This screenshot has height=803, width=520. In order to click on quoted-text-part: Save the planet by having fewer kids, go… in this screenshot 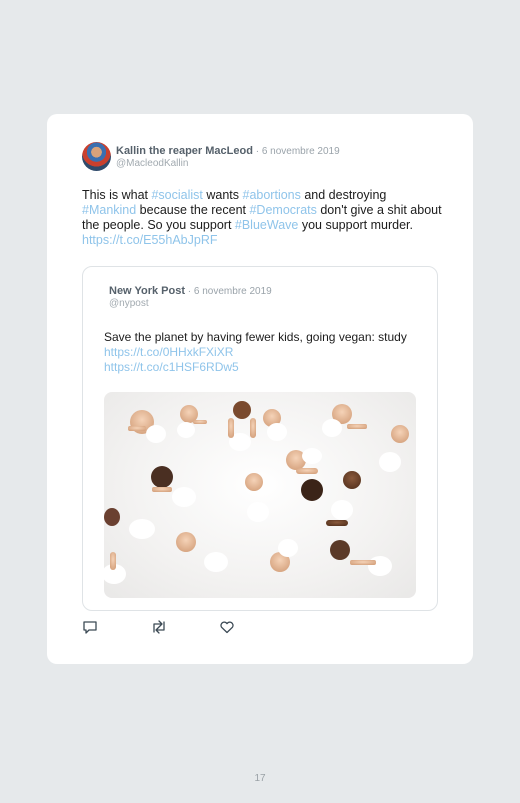, I will do `click(255, 337)`.